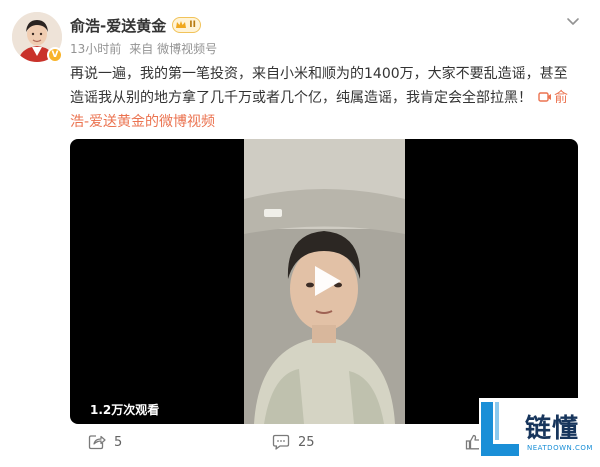  Describe the element at coordinates (125, 410) in the screenshot. I see `view-count: 1.2万次观看` at that location.